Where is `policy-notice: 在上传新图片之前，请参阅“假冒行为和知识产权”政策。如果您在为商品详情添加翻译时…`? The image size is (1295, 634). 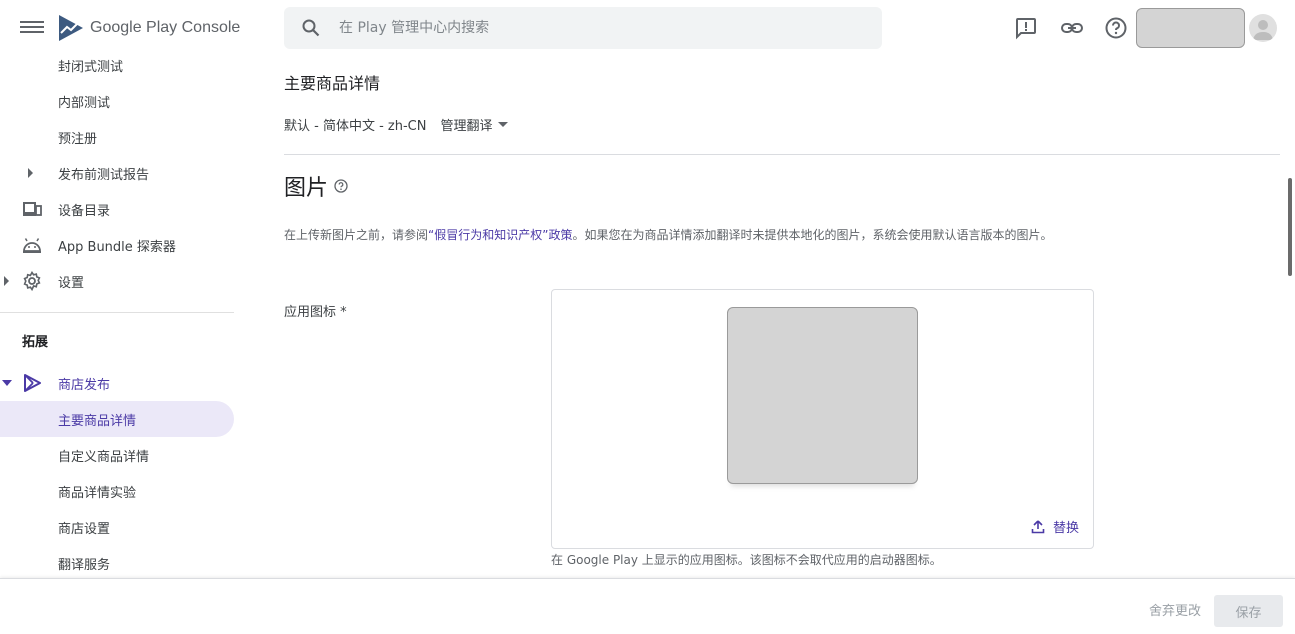
policy-notice: 在上传新图片之前，请参阅“假冒行为和知识产权”政策。如果您在为商品详情添加翻译时… is located at coordinates (684, 235).